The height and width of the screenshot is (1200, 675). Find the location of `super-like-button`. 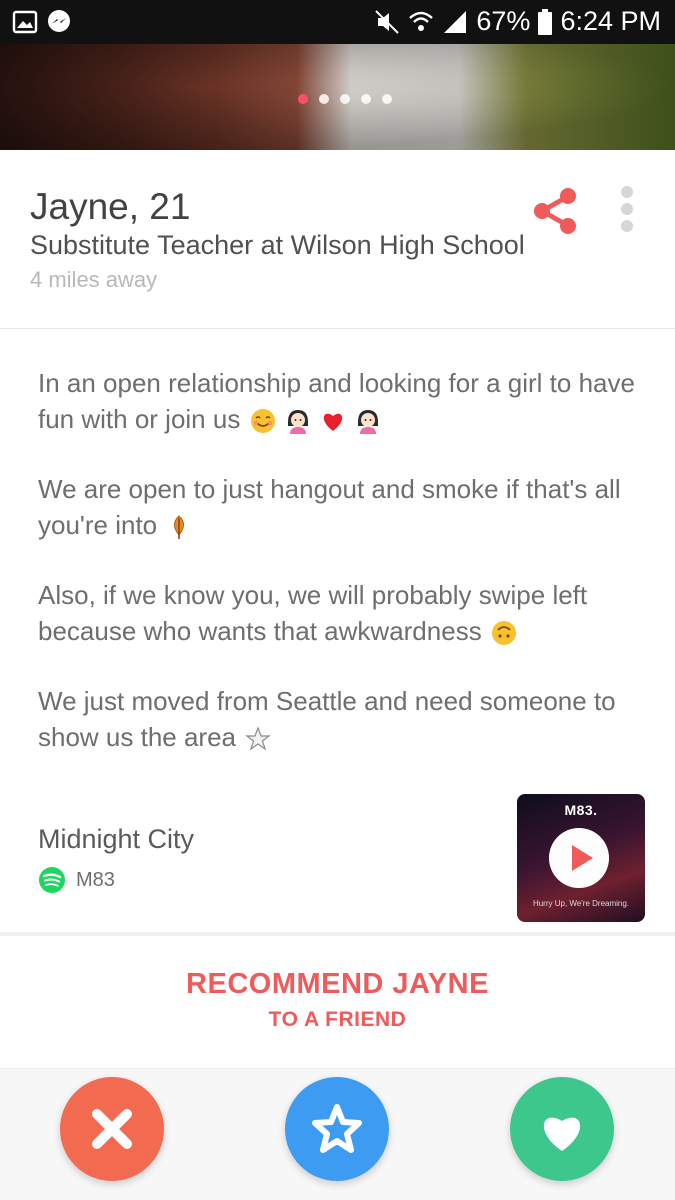

super-like-button is located at coordinates (337, 1129).